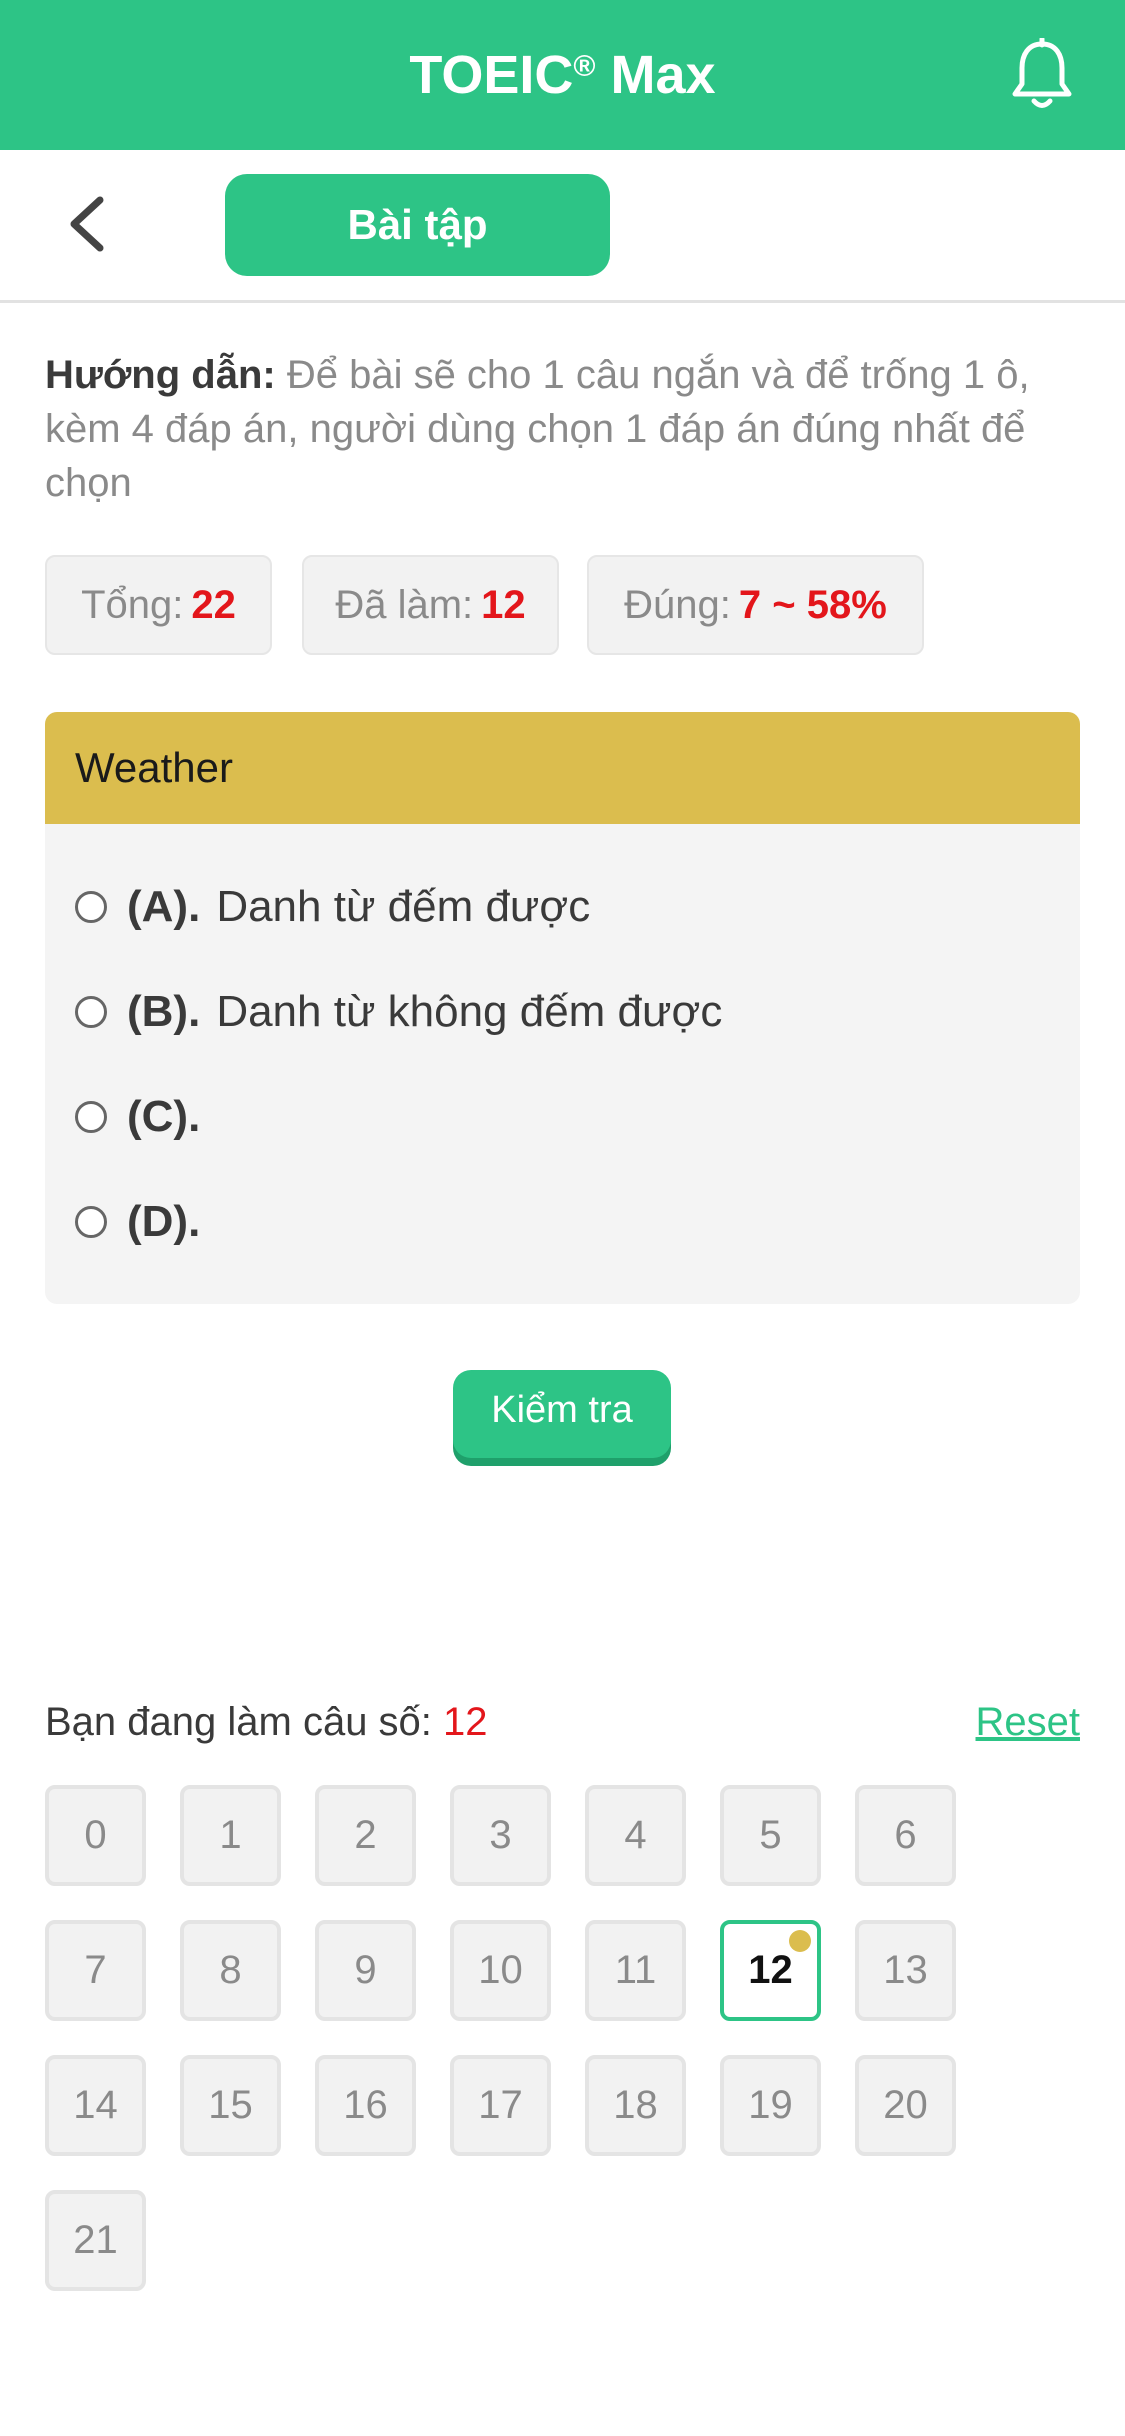 Image resolution: width=1125 pixels, height=2436 pixels. I want to click on question-number-button: 5, so click(770, 1835).